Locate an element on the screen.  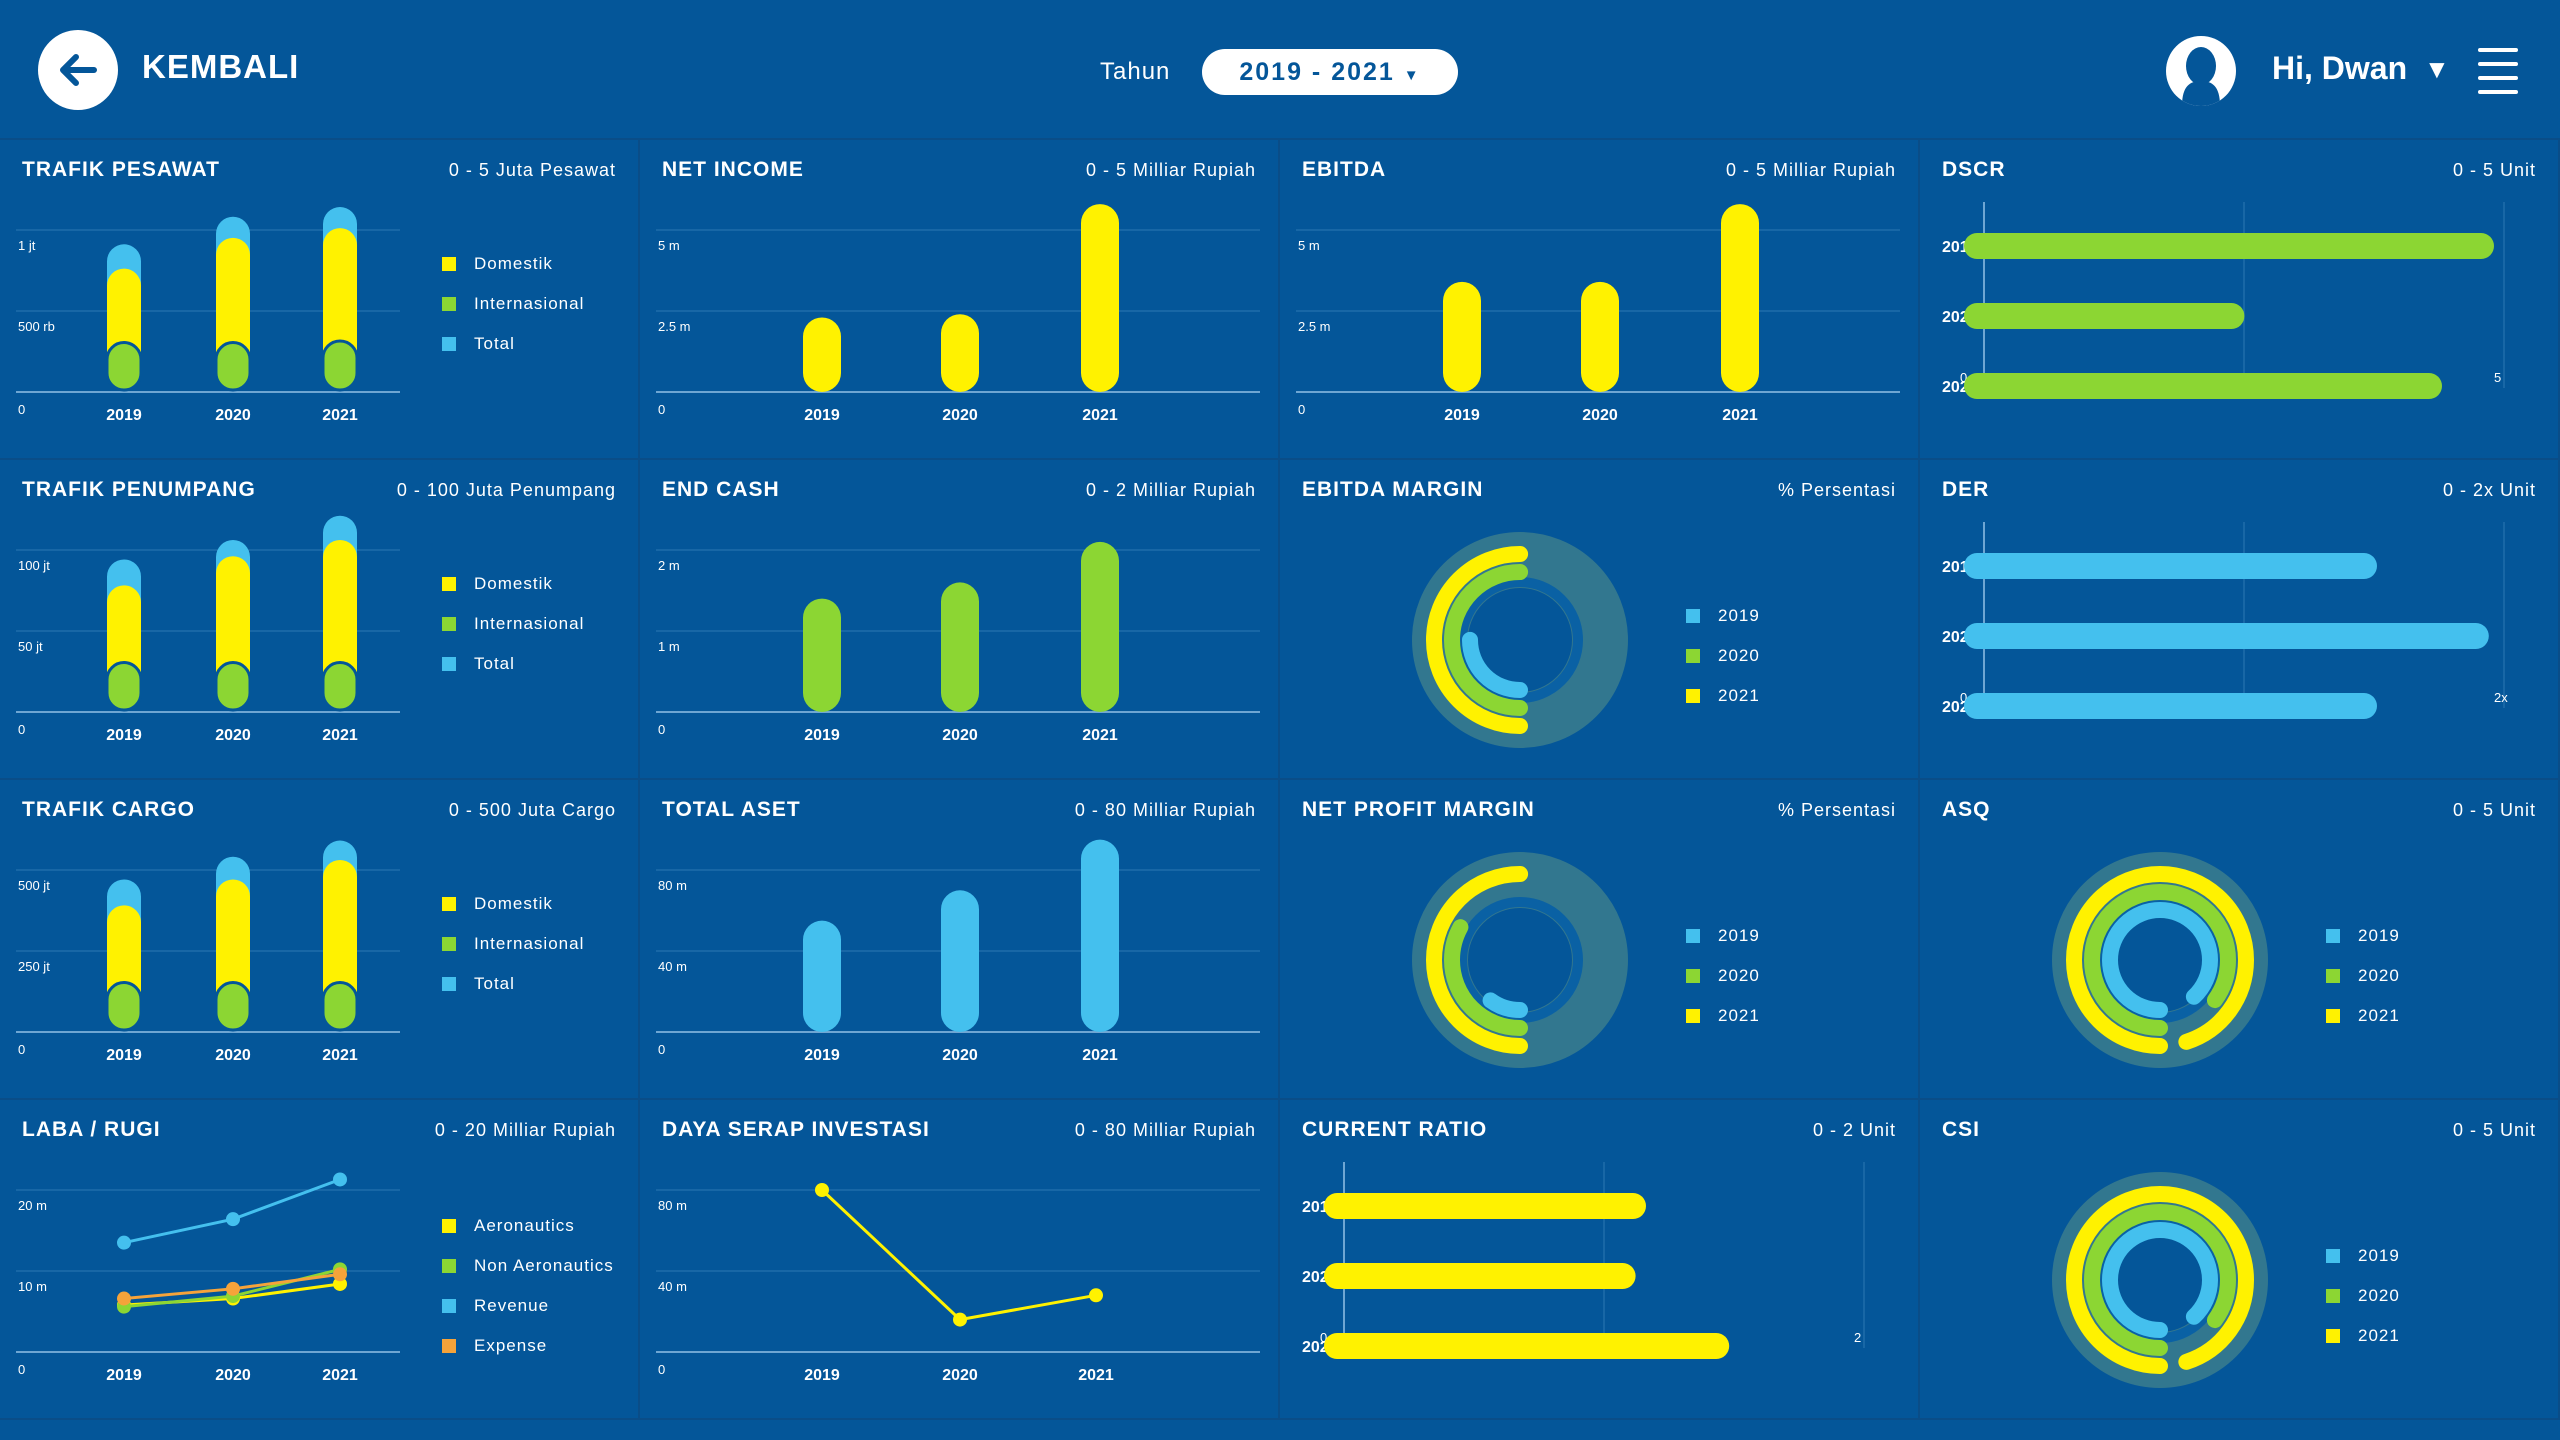
chart-csi is located at coordinates (2160, 1280).